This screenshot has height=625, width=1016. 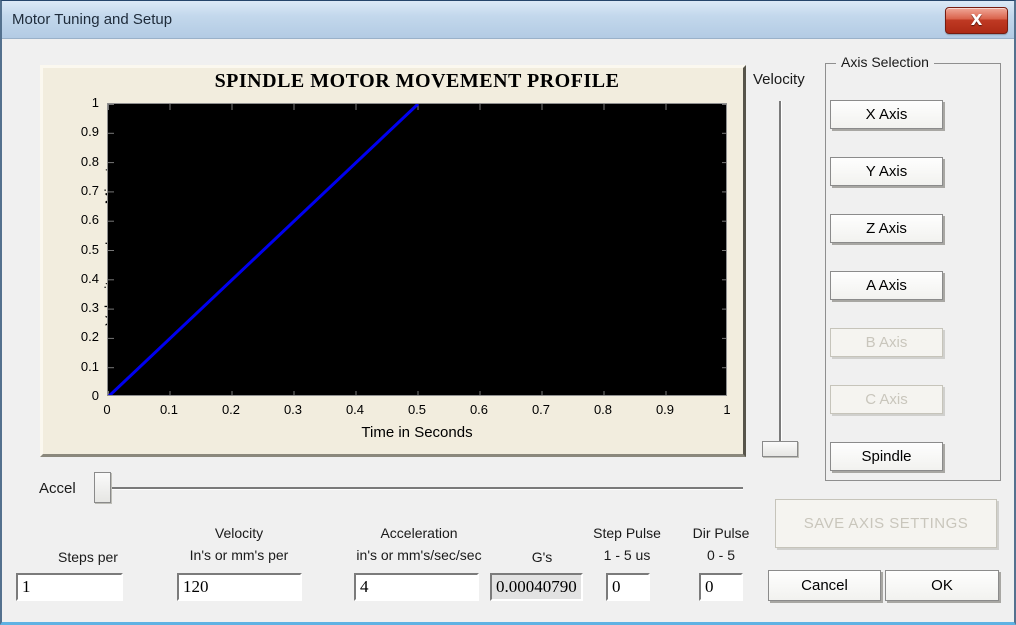 I want to click on velocity-slider-thumb, so click(x=780, y=449).